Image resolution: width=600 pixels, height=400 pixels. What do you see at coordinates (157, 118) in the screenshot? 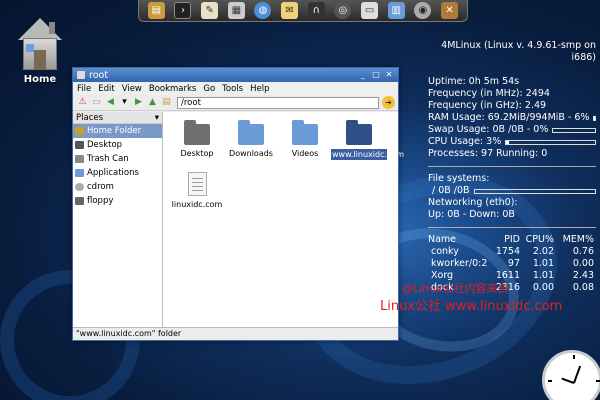
I see `chevron-down-icon: ▾` at bounding box center [157, 118].